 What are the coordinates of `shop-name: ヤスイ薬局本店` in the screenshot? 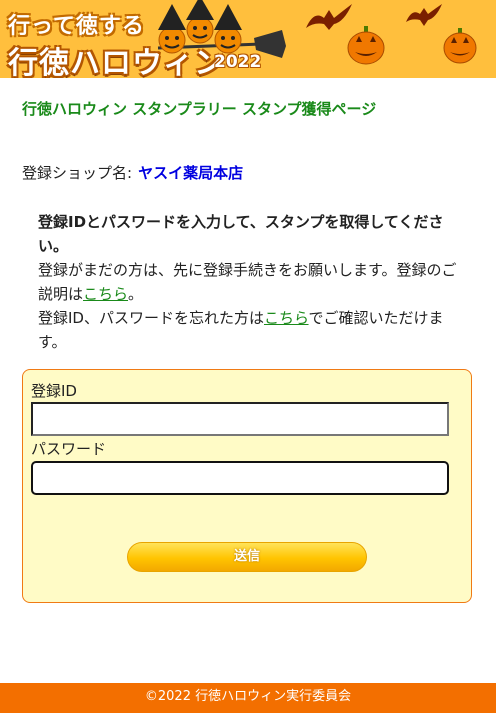 It's located at (191, 173).